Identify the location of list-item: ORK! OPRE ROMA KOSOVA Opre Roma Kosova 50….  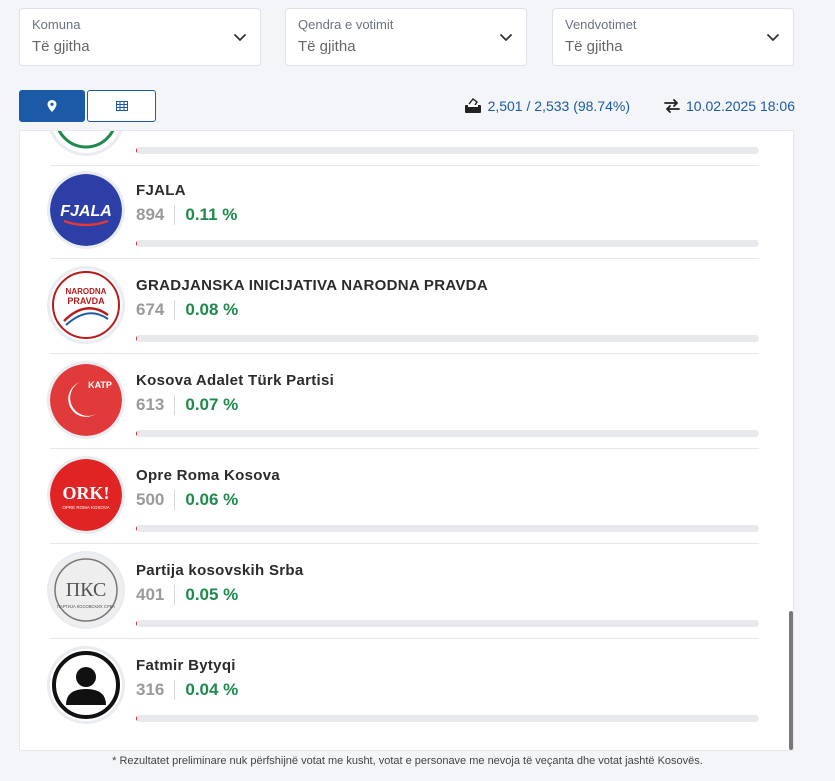
(404, 496).